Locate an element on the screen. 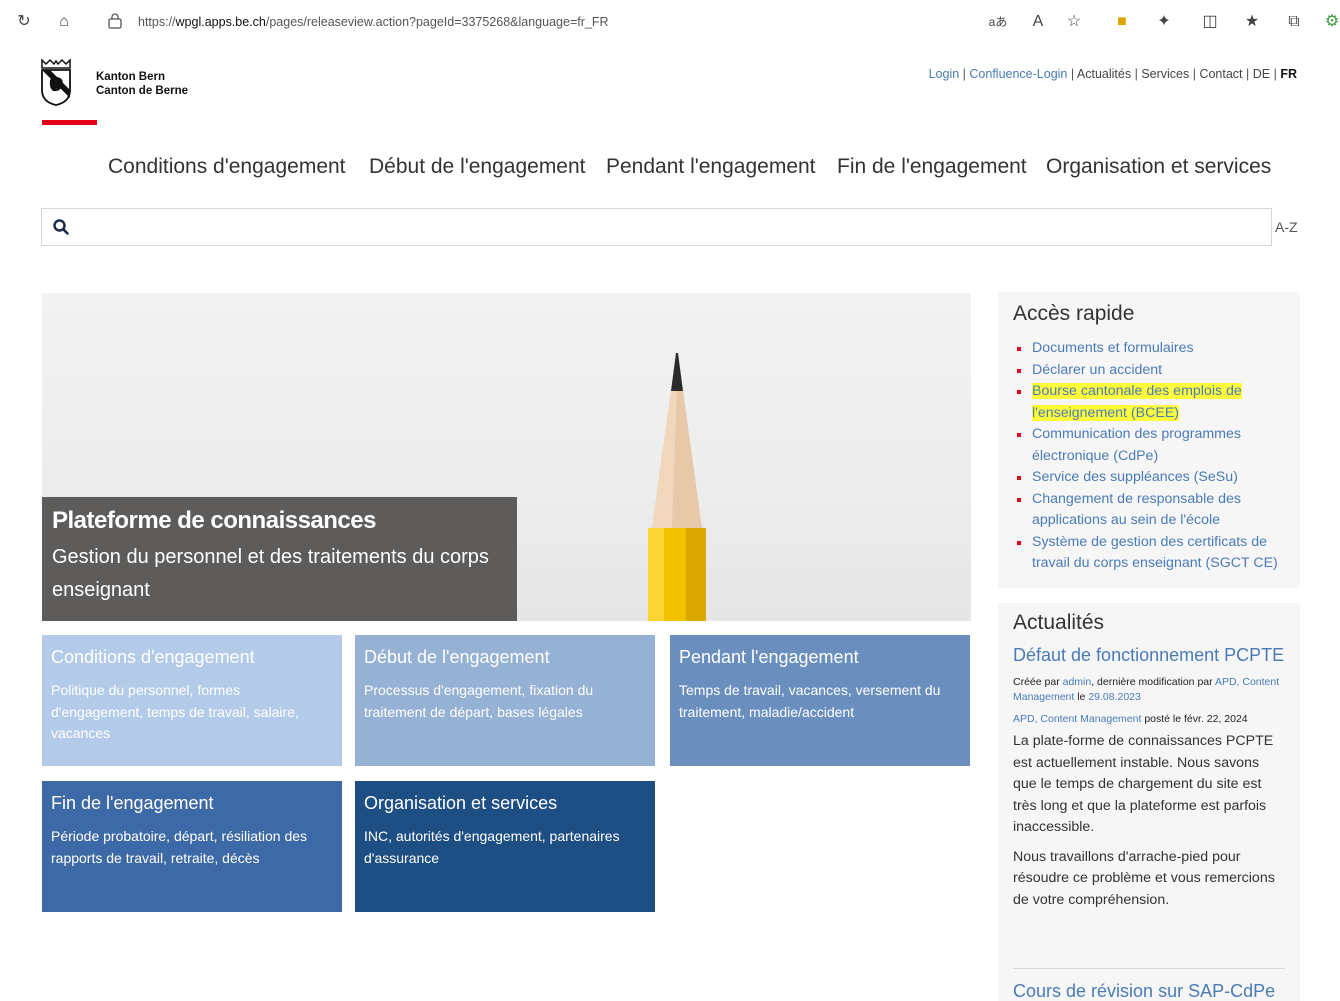 Image resolution: width=1340 pixels, height=1001 pixels. news-next-headline-link: Cours de révision sur SAP-CdPe is located at coordinates (1144, 991).